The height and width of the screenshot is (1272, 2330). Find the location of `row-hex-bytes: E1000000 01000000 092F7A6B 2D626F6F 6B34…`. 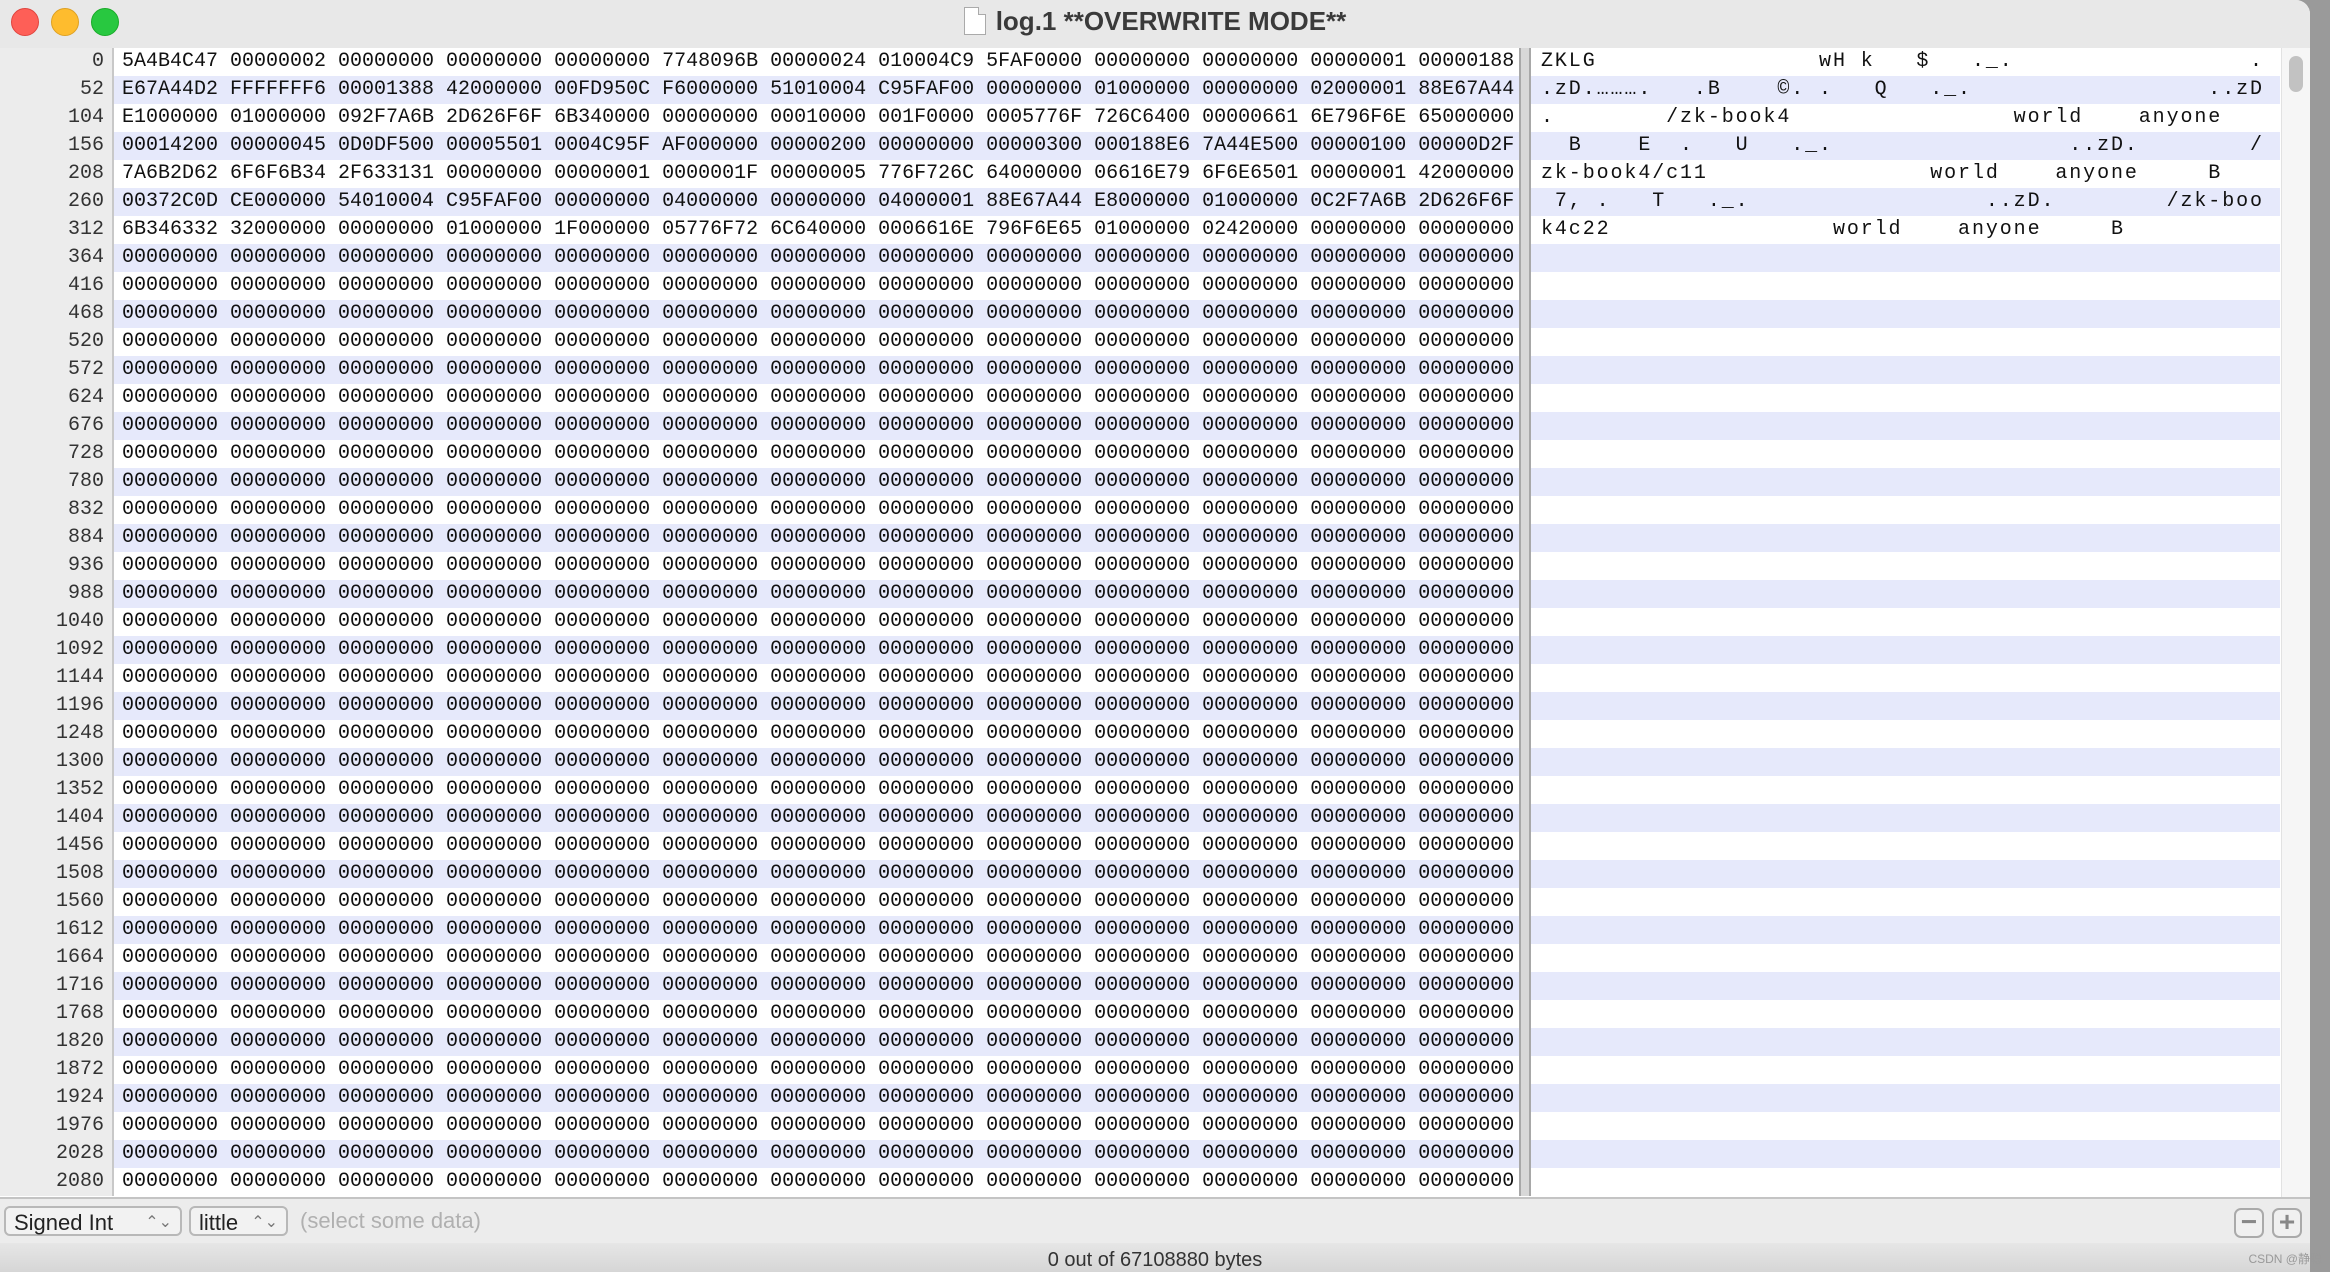

row-hex-bytes: E1000000 01000000 092F7A6B 2D626F6F 6B34… is located at coordinates (816, 118).